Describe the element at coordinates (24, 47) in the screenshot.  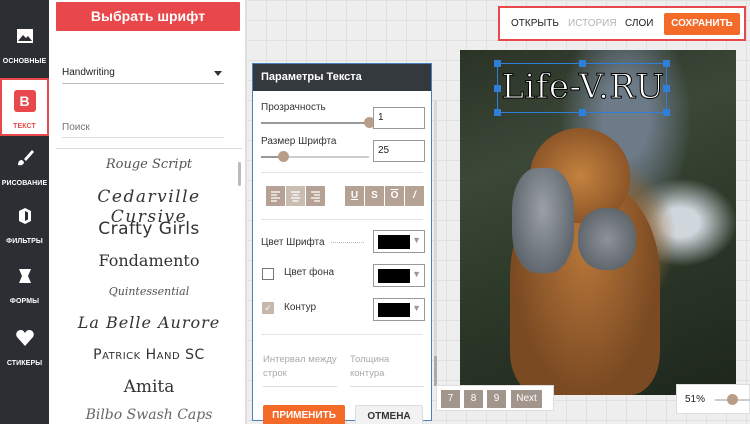
I see `tool-basic: ОСНОВНЫЕ` at that location.